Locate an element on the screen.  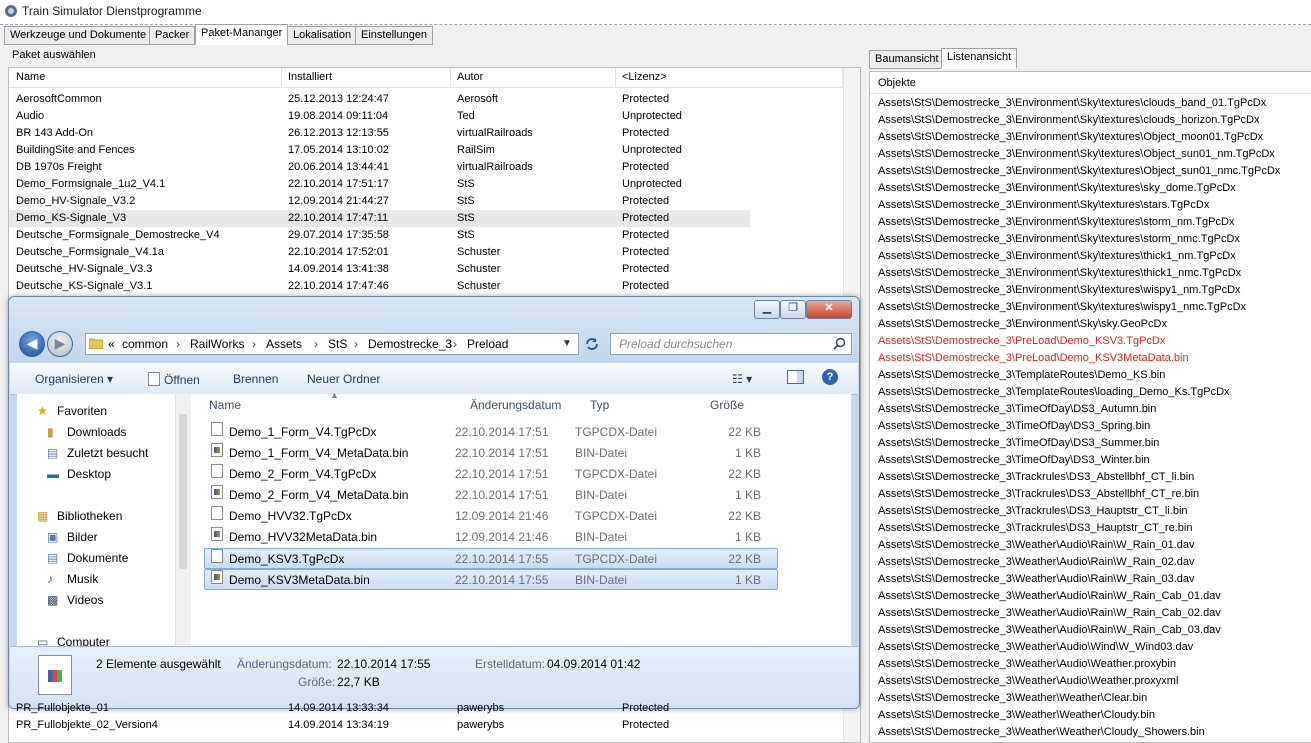
preview-pane-icon is located at coordinates (795, 377).